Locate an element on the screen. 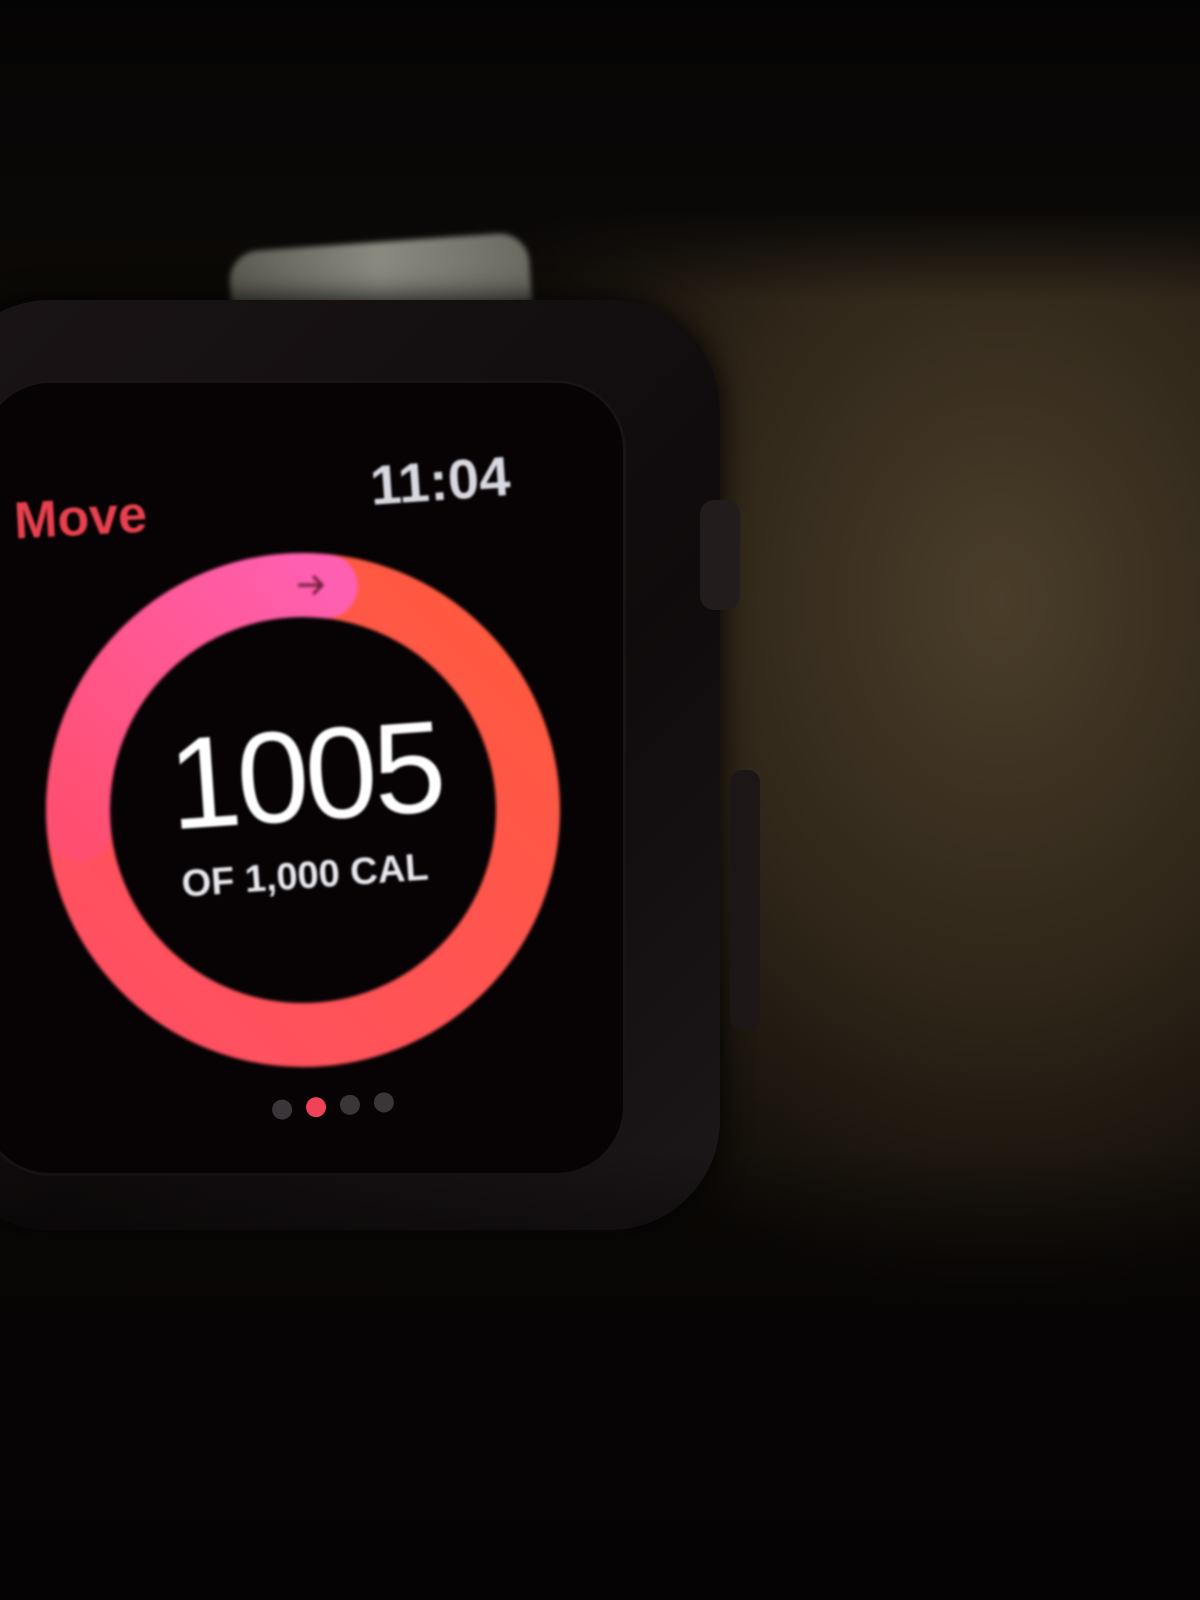  move-value: 1005 is located at coordinates (305, 775).